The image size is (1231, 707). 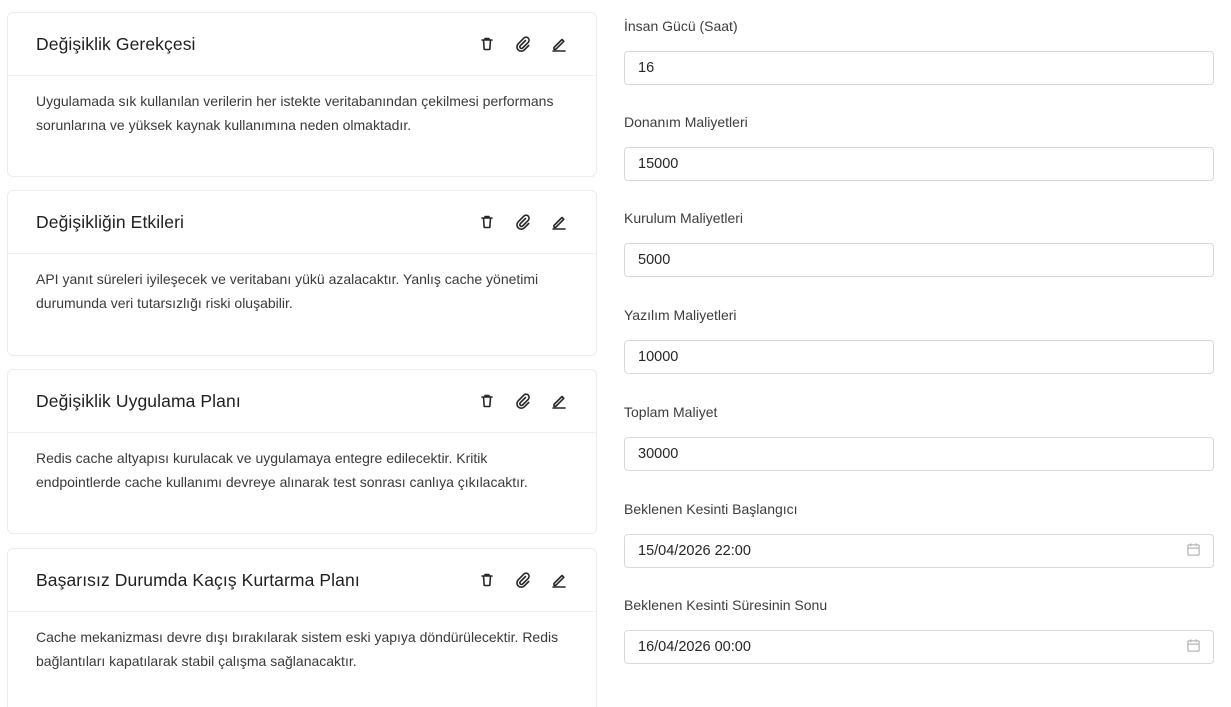 What do you see at coordinates (302, 44) in the screenshot?
I see `card-header: Değişiklik Gerekçesi` at bounding box center [302, 44].